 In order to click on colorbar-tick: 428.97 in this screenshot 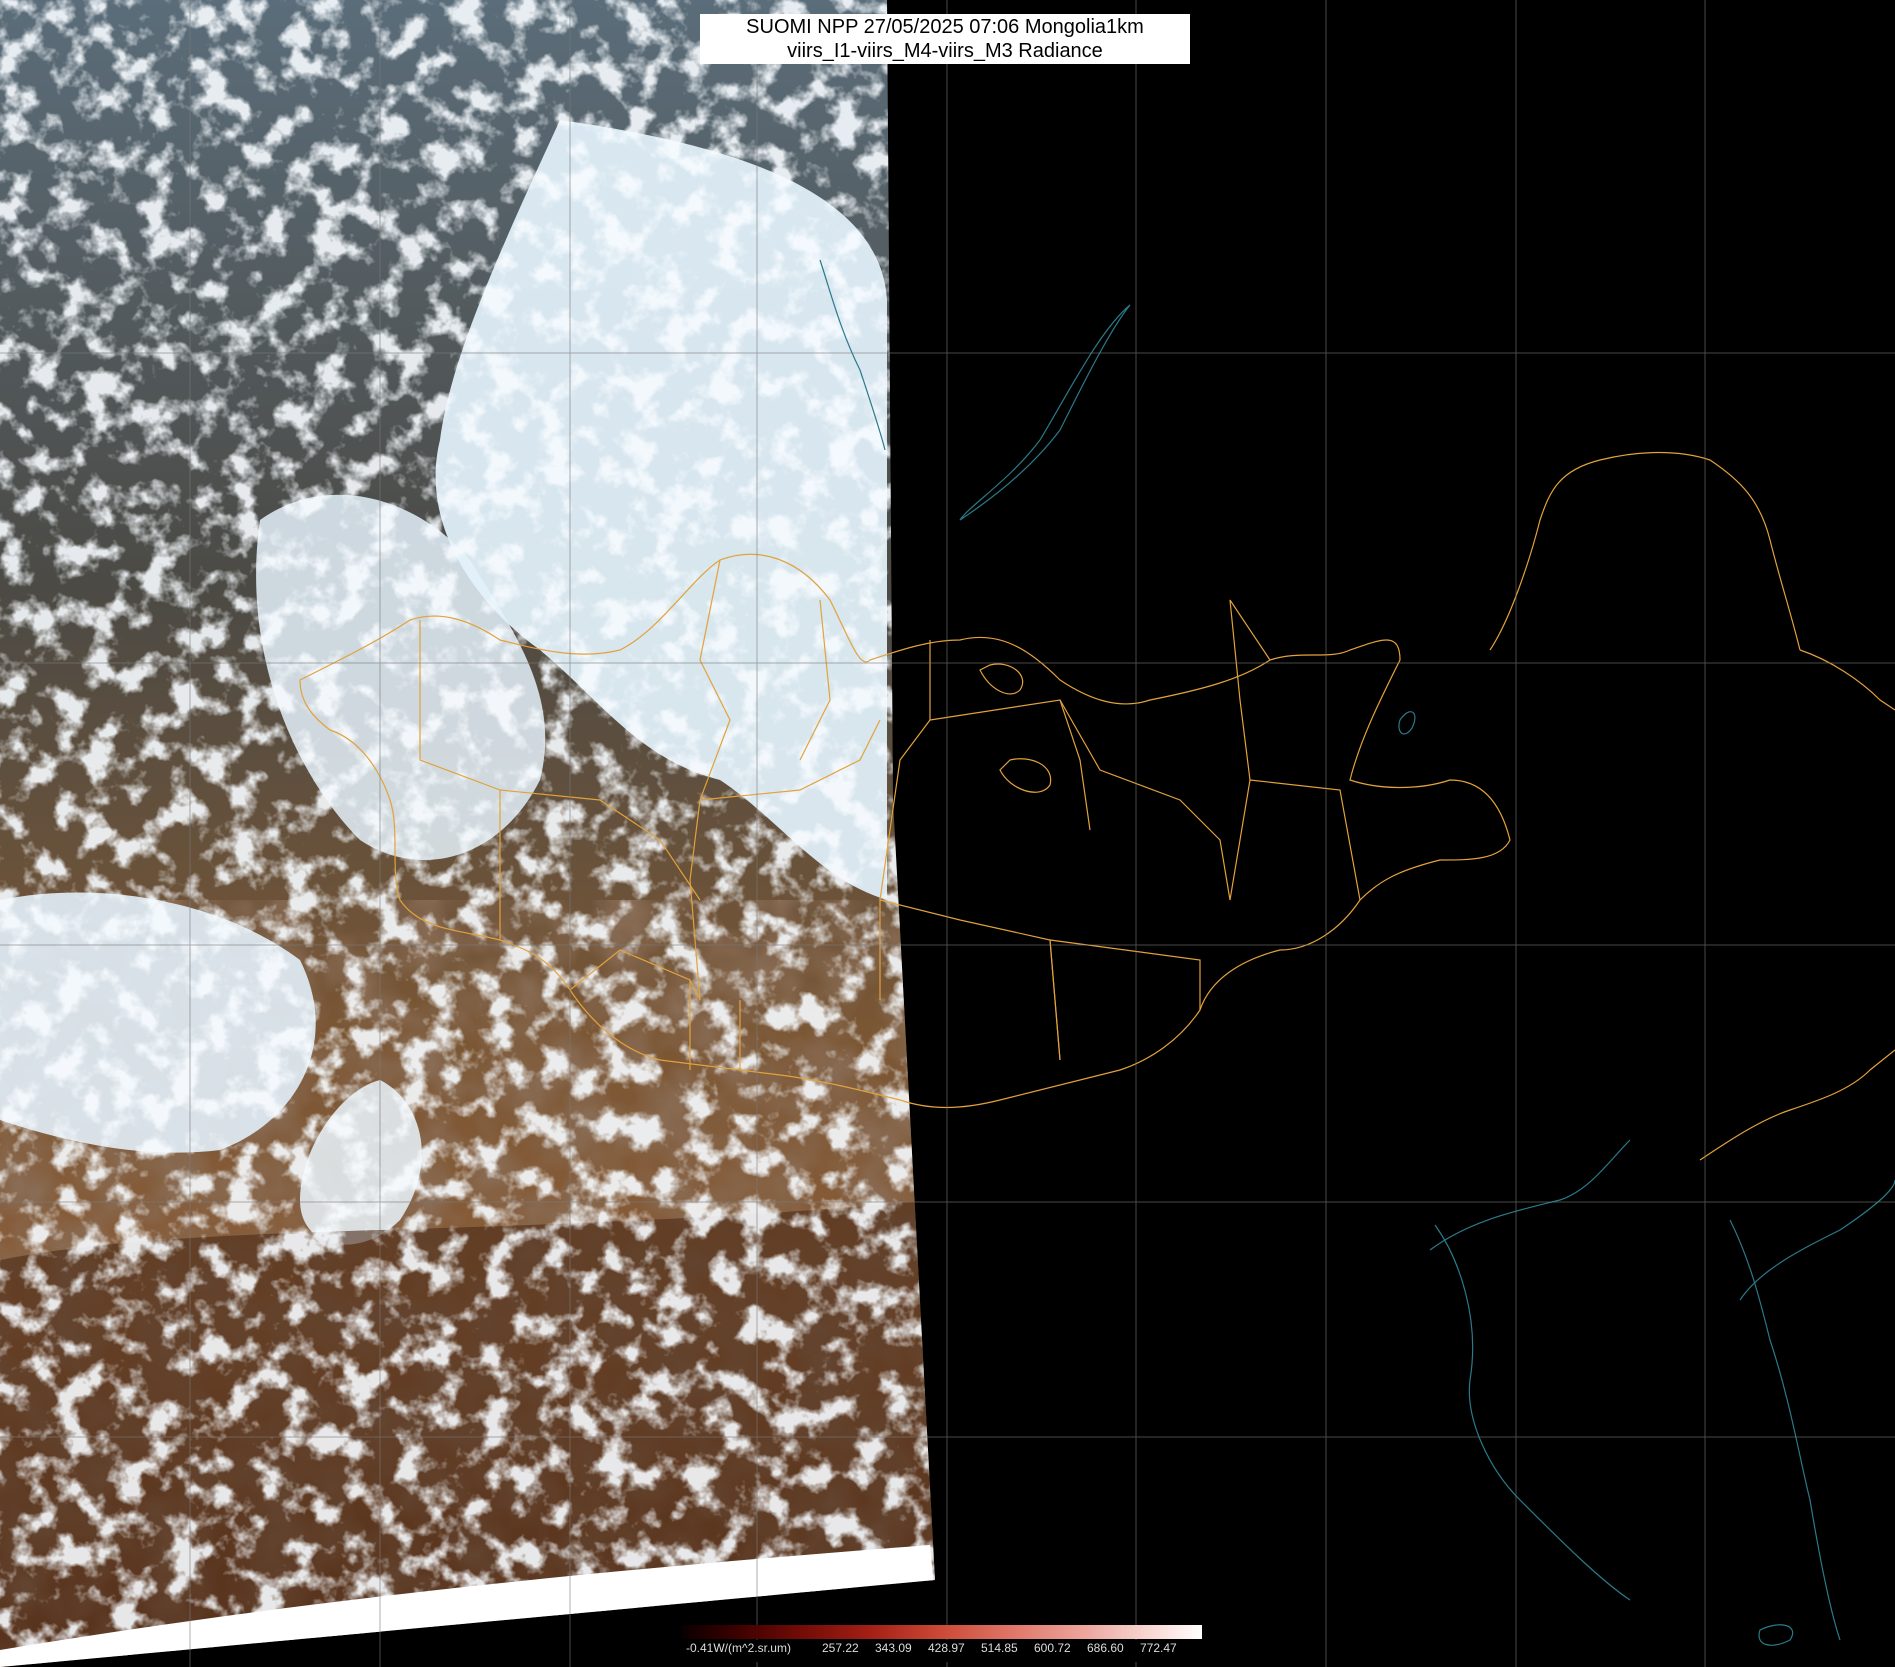, I will do `click(946, 1648)`.